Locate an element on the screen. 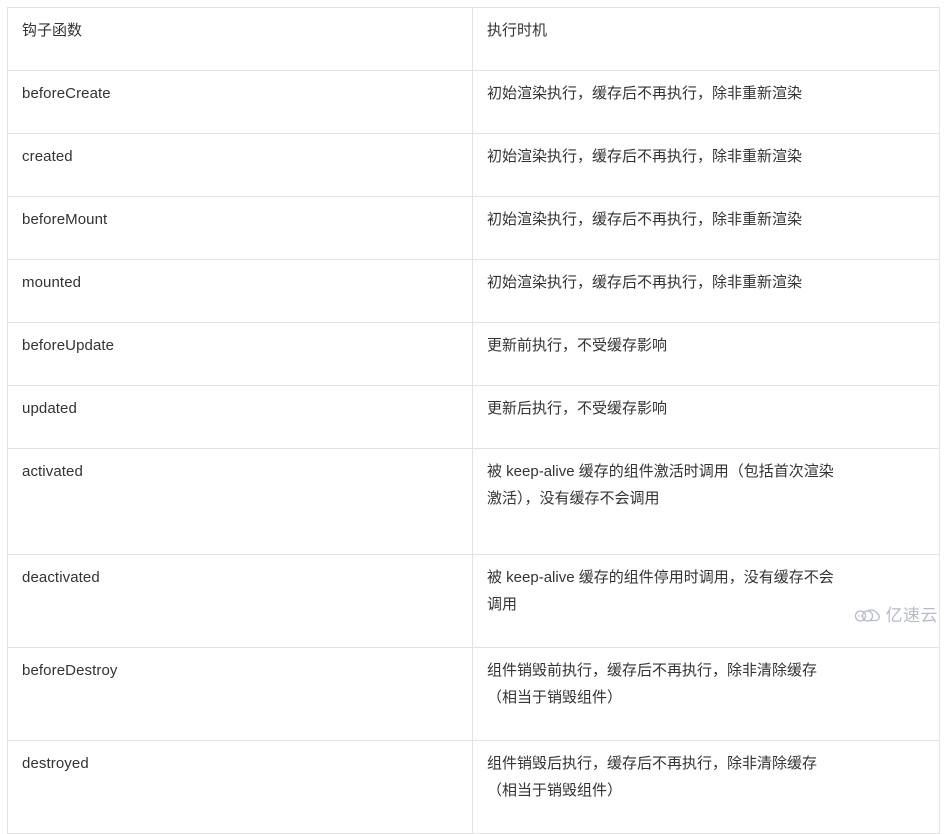 This screenshot has width=952, height=834. table-row: created 初始渲染执行，缓存后不再执行，除非重新渲染 is located at coordinates (473, 165).